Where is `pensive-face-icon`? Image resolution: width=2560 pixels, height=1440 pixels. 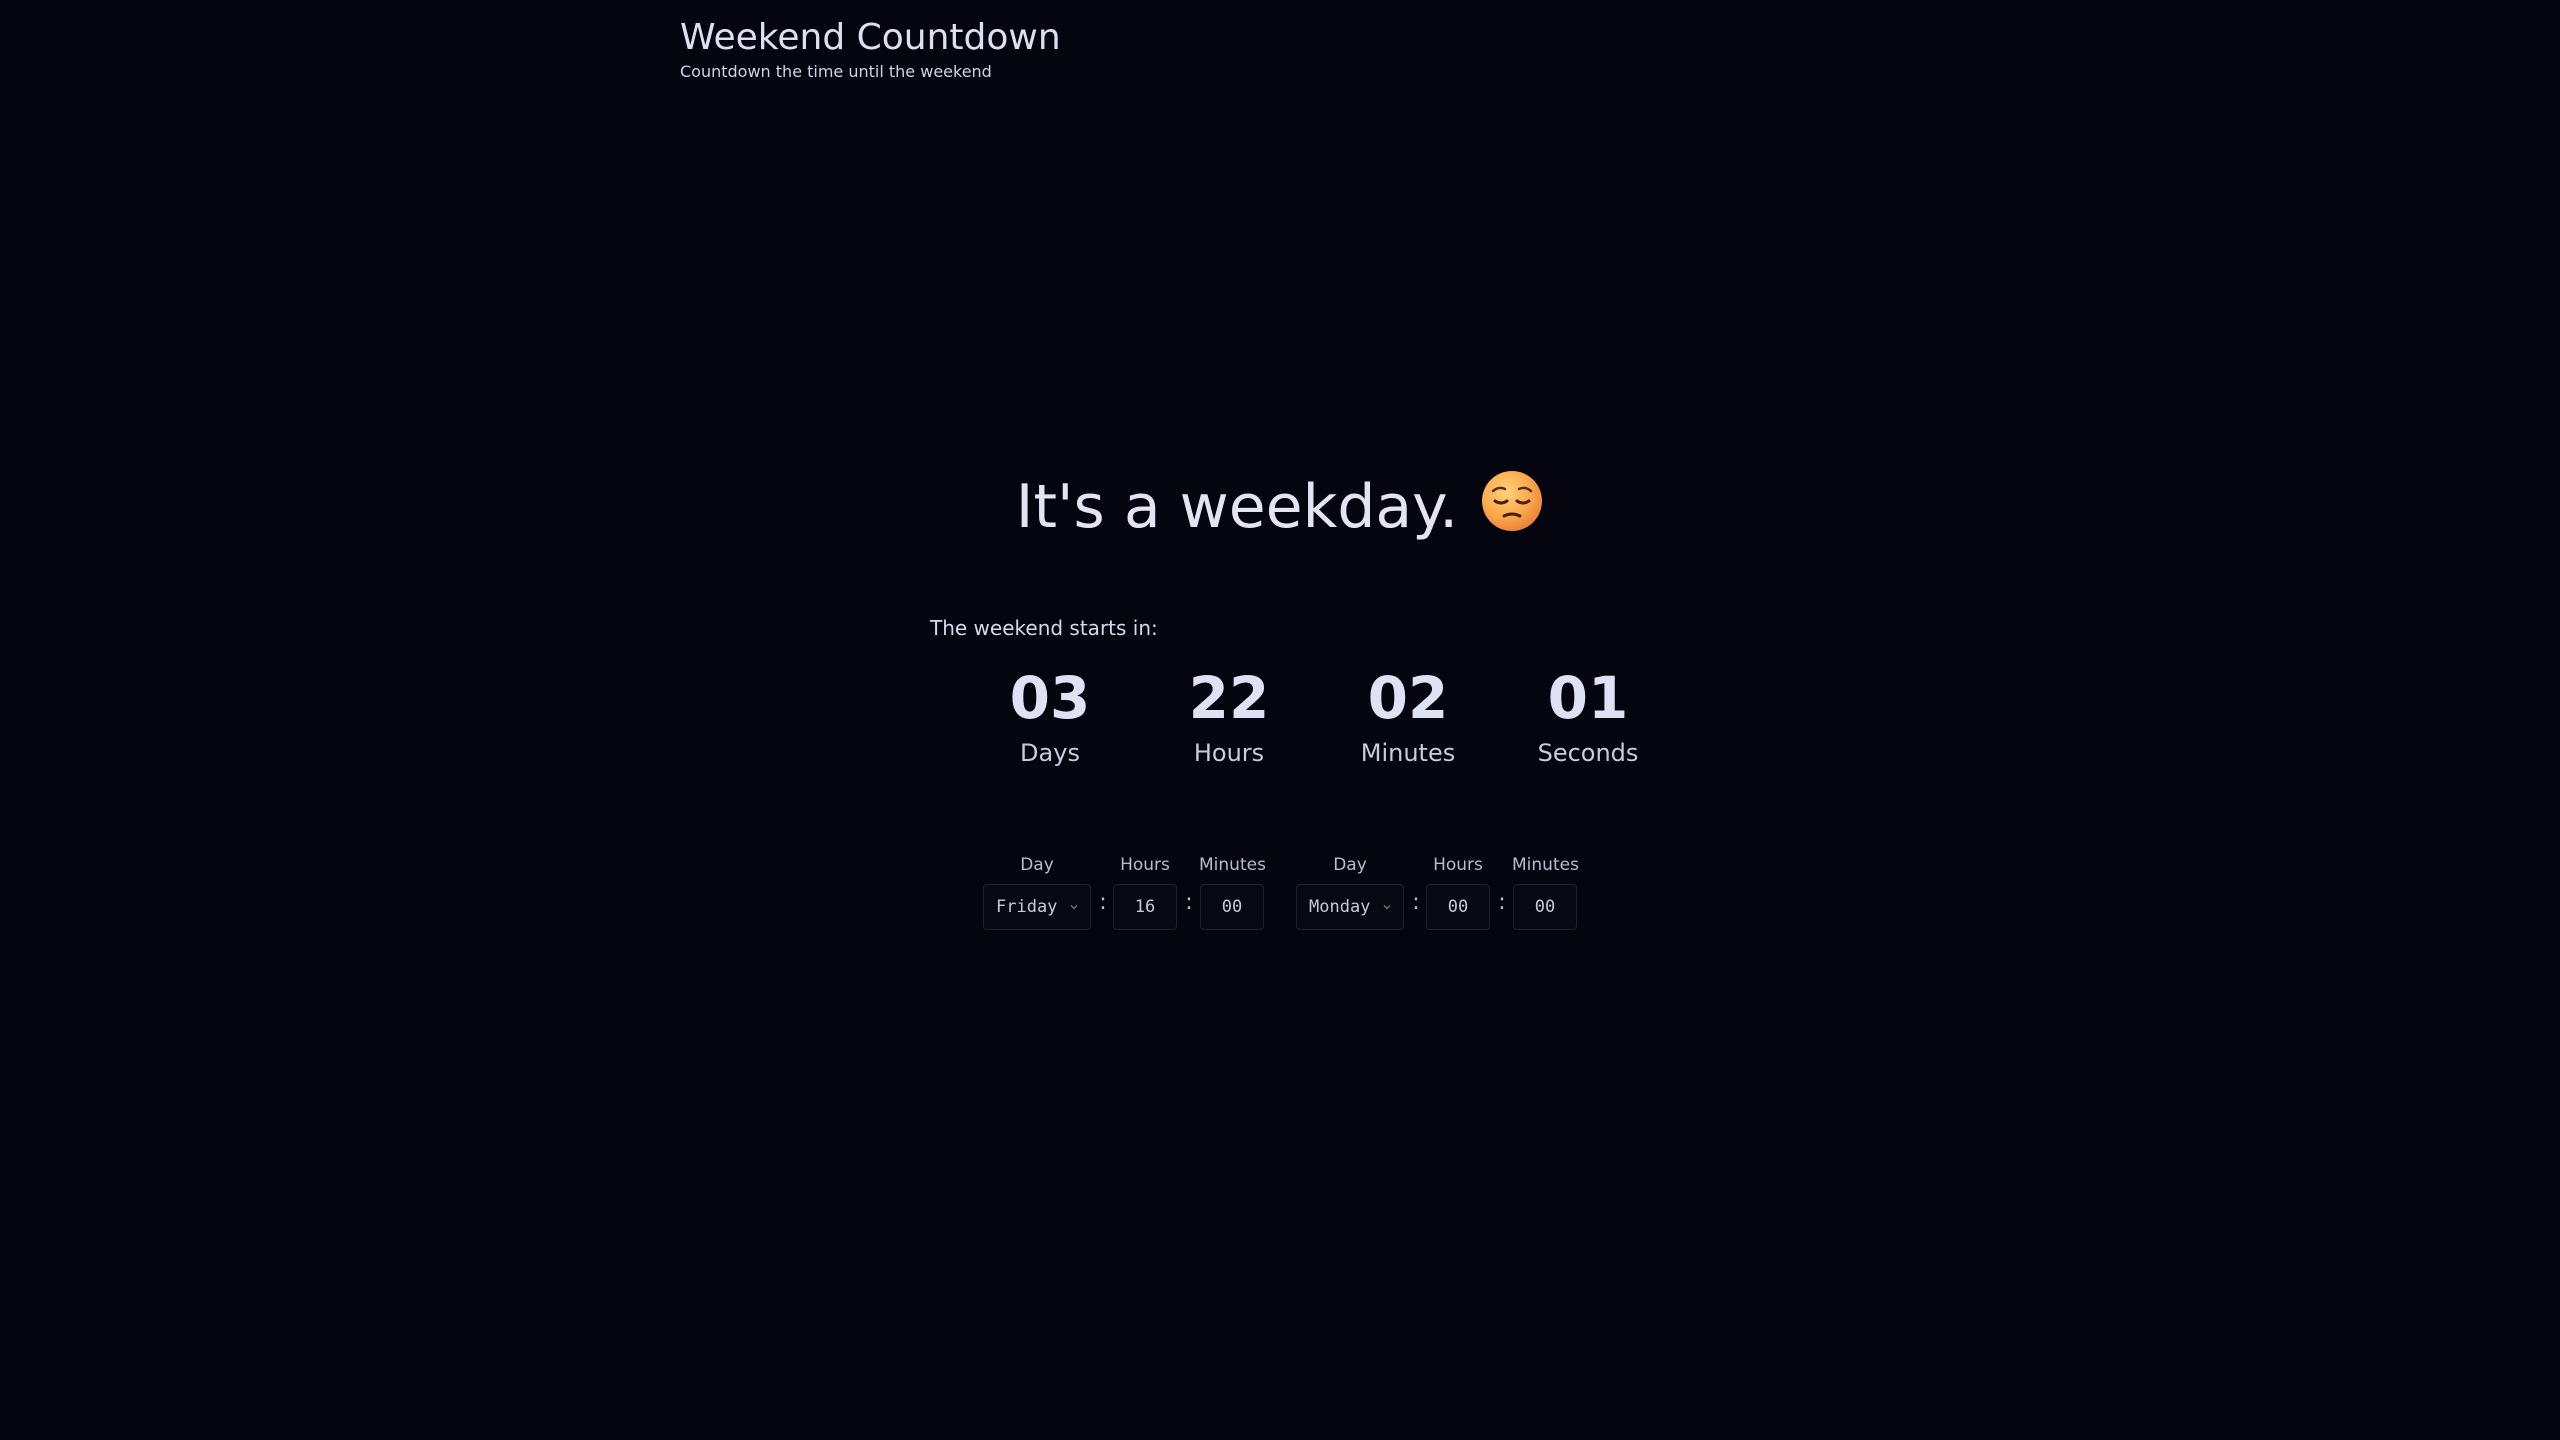 pensive-face-icon is located at coordinates (1512, 501).